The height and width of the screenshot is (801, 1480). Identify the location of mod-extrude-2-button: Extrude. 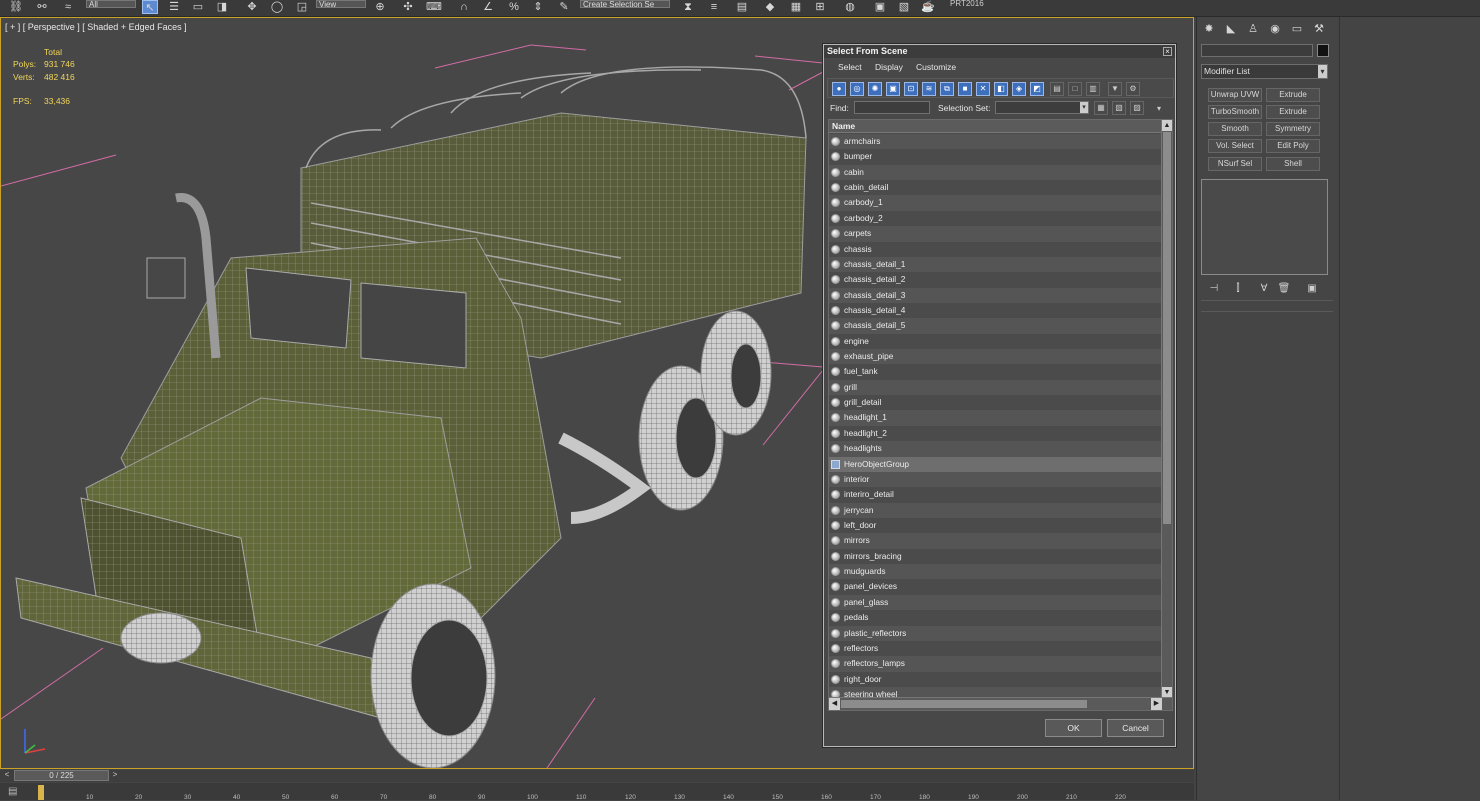
(1293, 112).